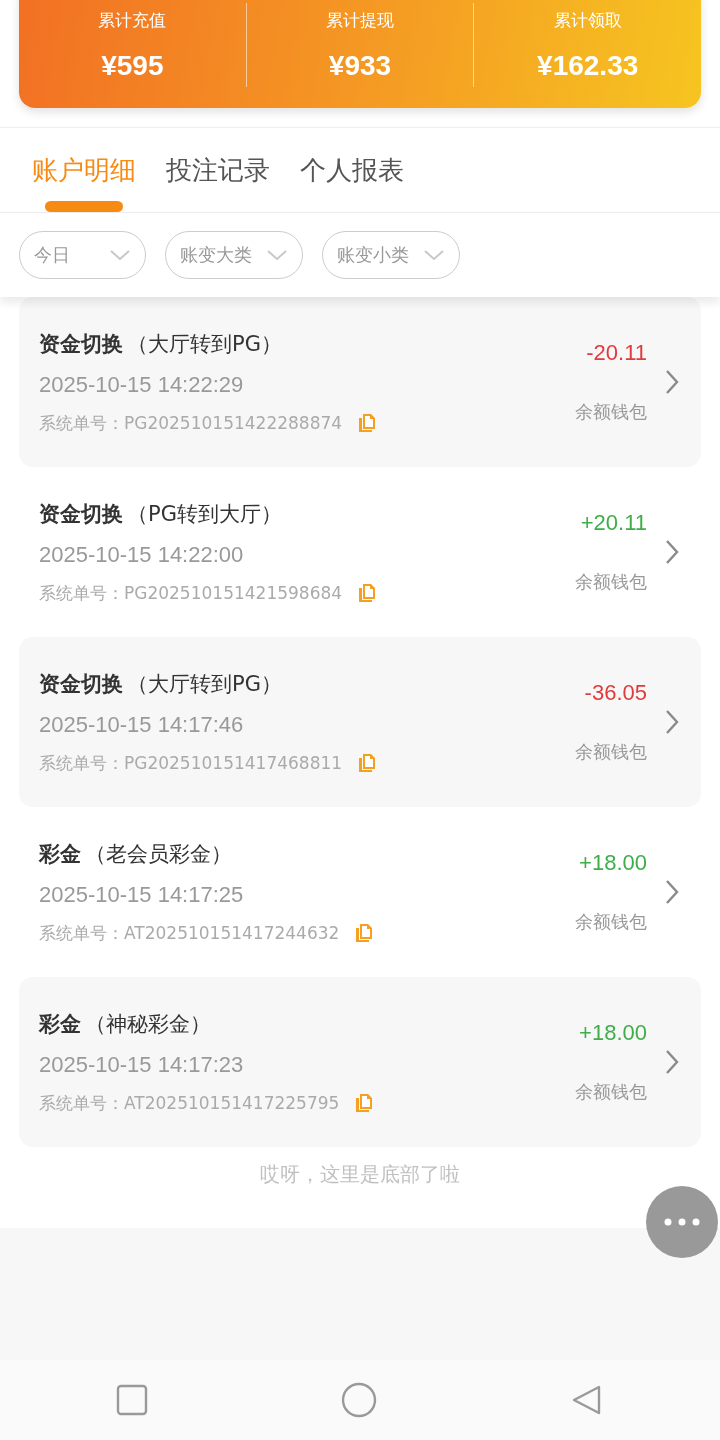 The width and height of the screenshot is (720, 1440). What do you see at coordinates (616, 353) in the screenshot?
I see `record-amount: -20.11` at bounding box center [616, 353].